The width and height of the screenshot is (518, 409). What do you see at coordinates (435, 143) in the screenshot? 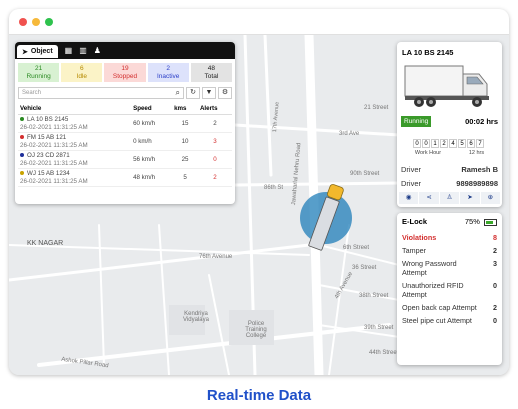
I see `odometer-digit: 1` at bounding box center [435, 143].